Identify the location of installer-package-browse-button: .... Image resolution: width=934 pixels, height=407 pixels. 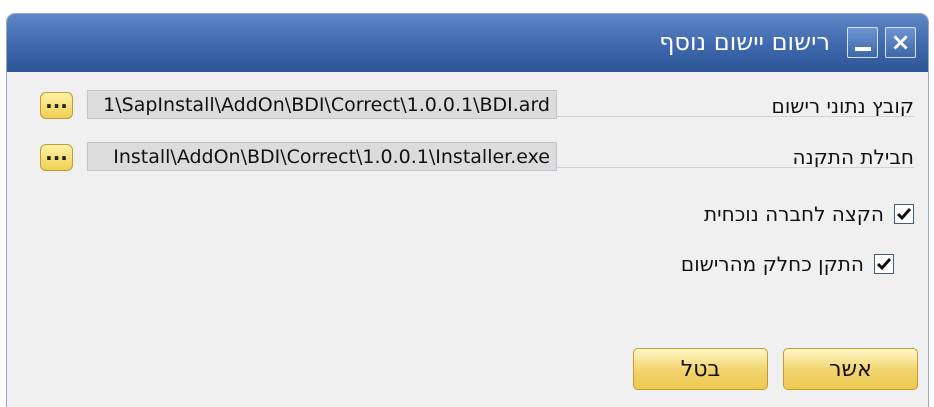
(56, 156).